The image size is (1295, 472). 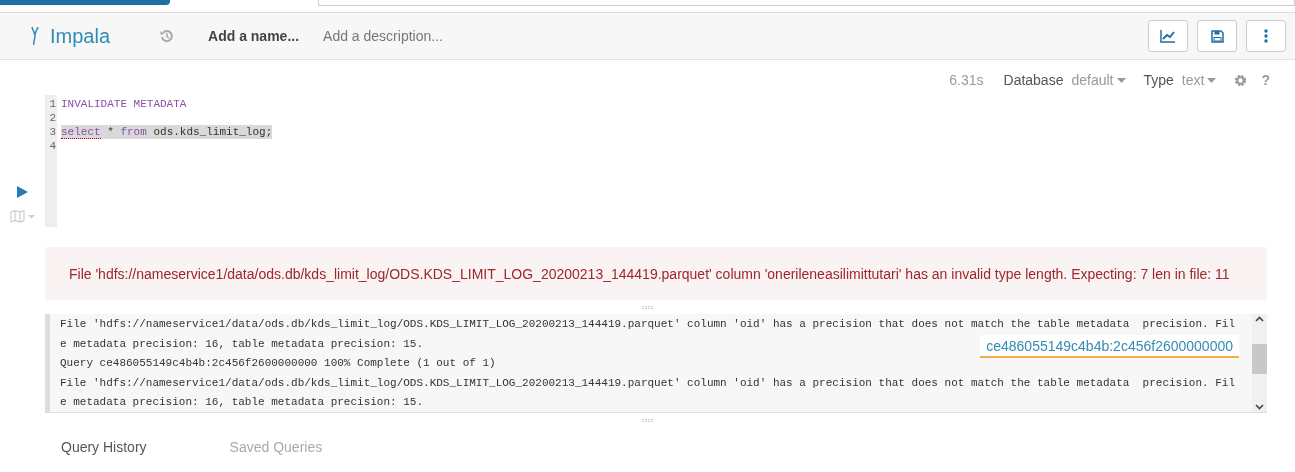 I want to click on more-menu-button, so click(x=1266, y=36).